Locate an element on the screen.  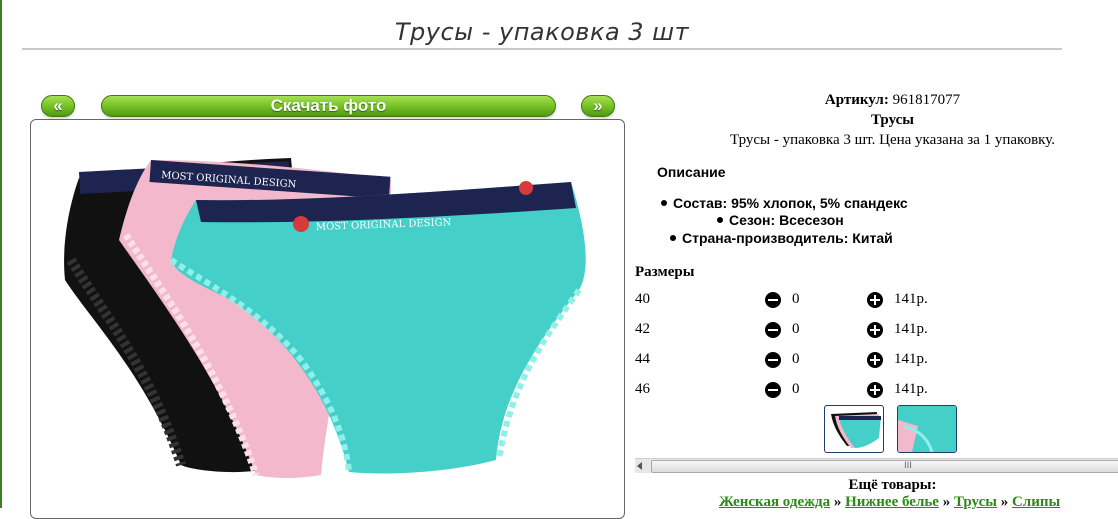
prev-photo-button: « is located at coordinates (58, 106).